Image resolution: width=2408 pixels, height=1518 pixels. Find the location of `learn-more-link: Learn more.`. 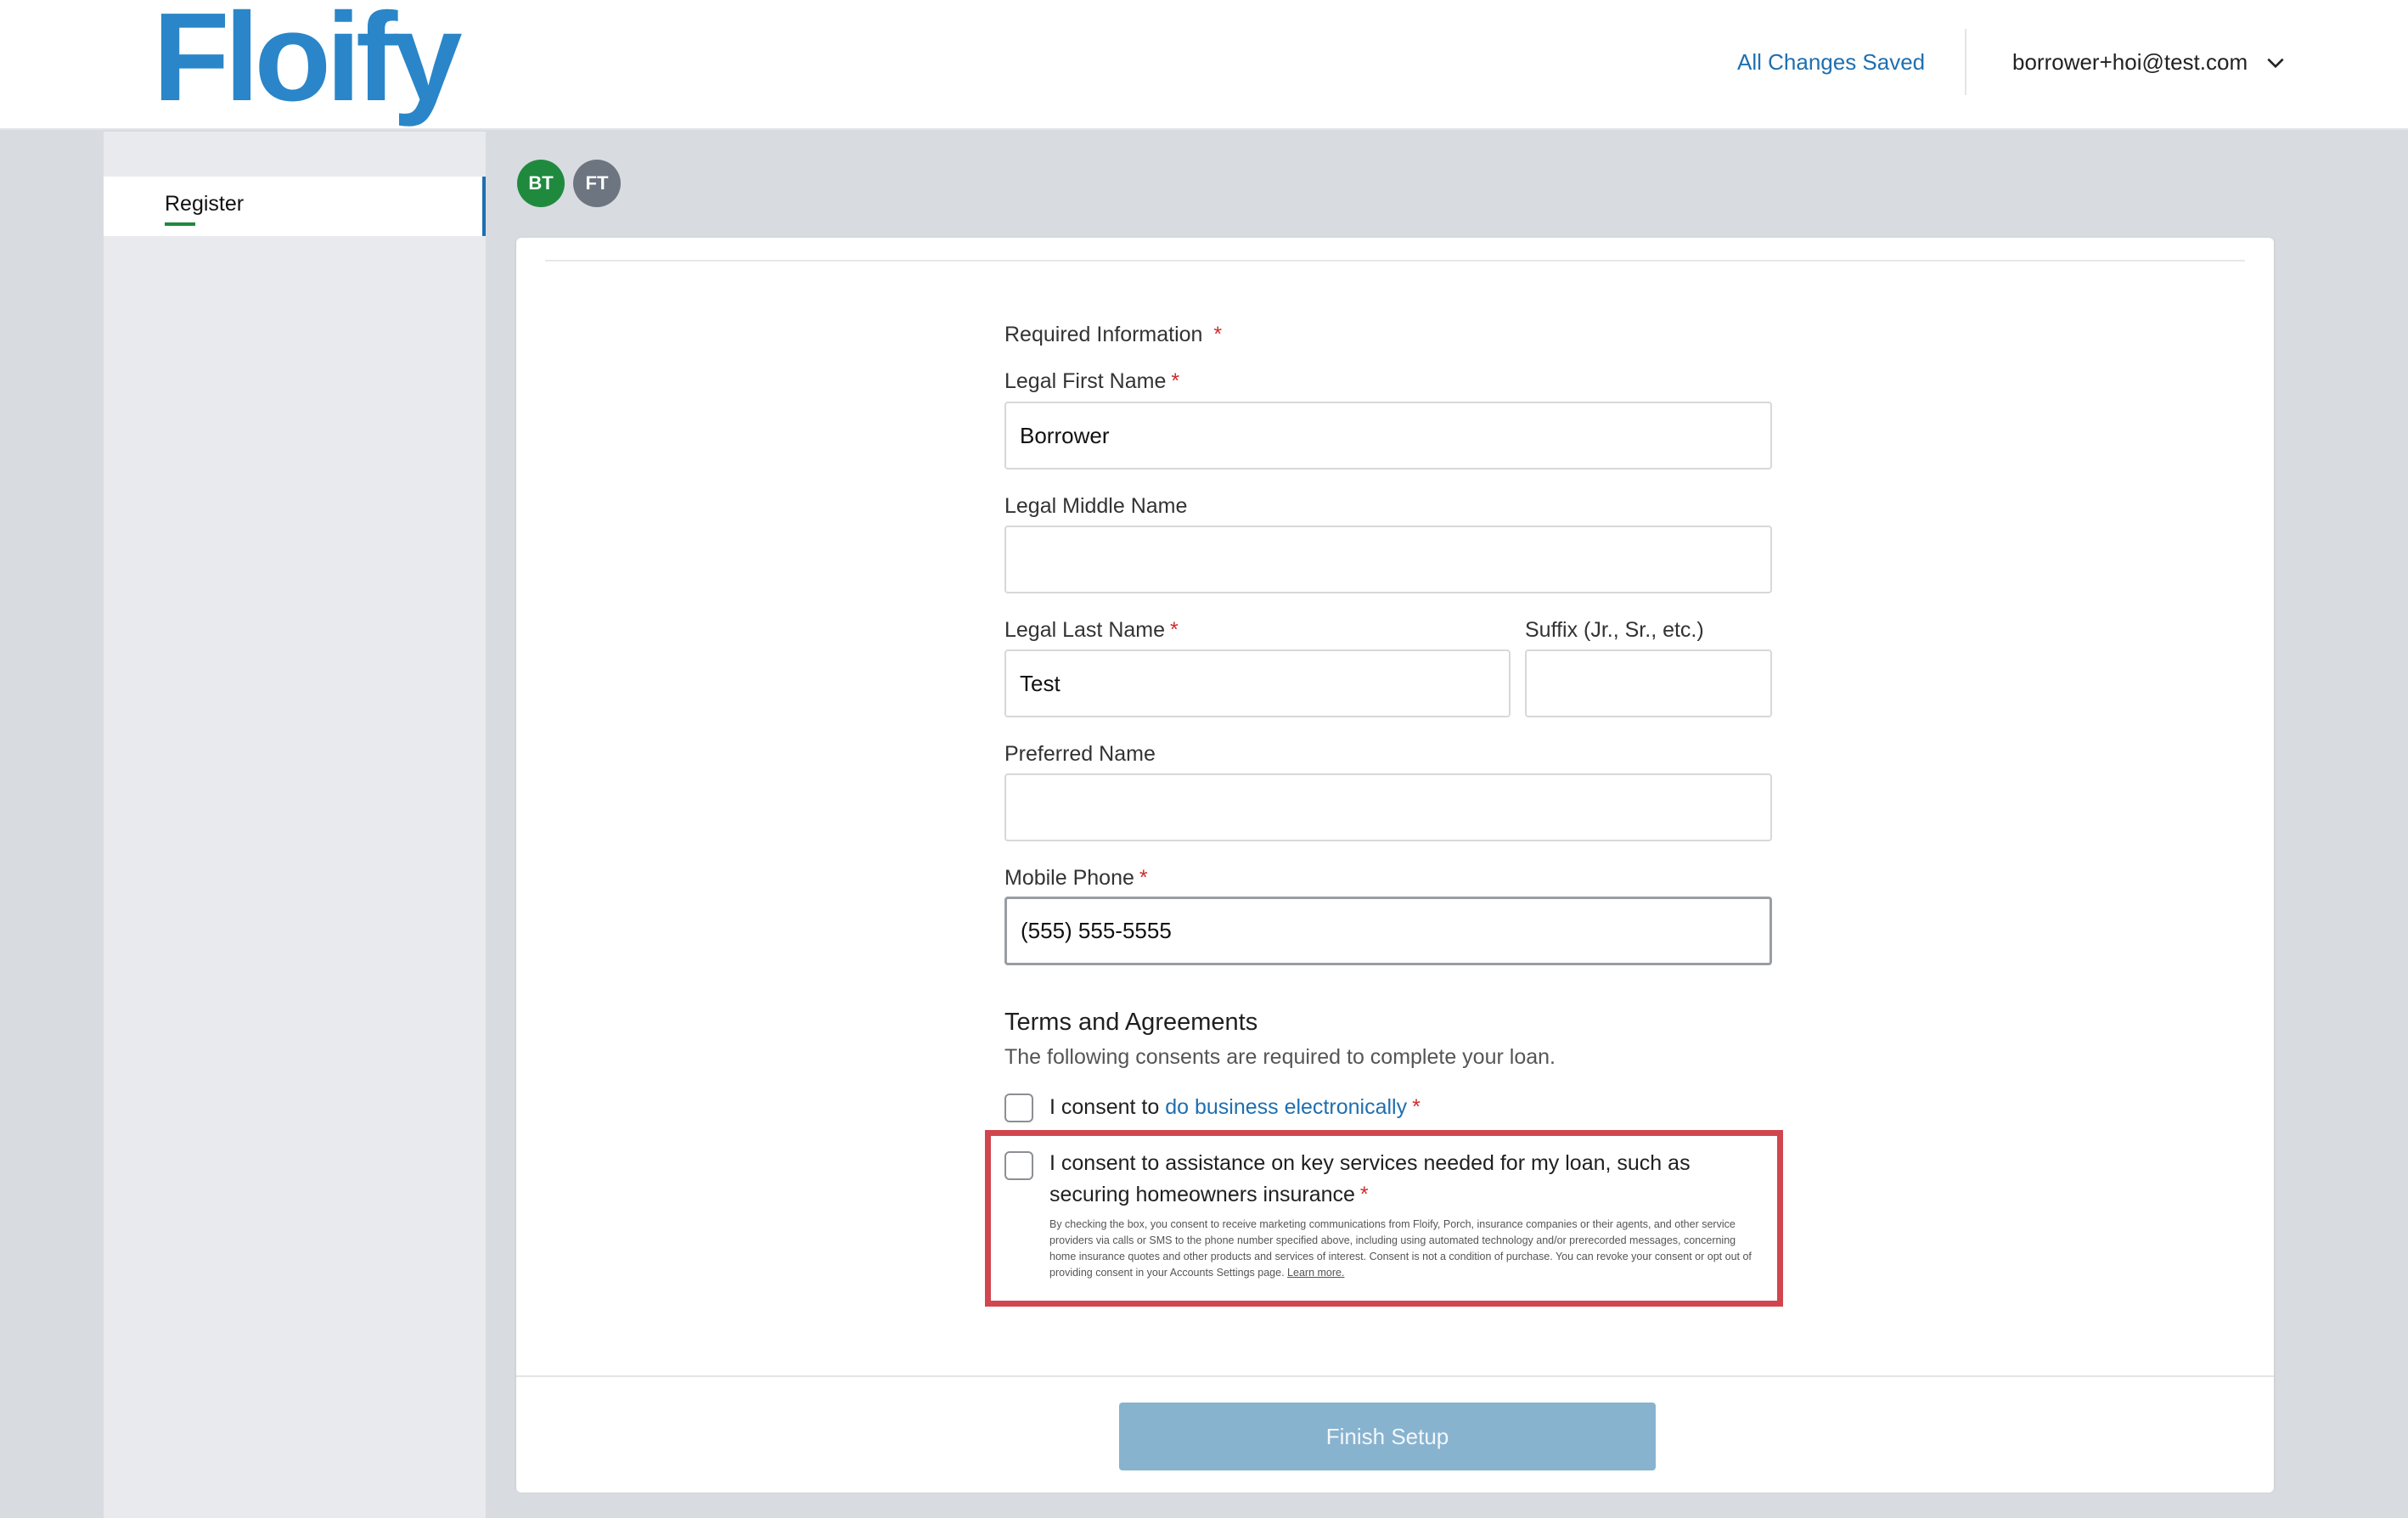

learn-more-link: Learn more. is located at coordinates (1315, 1273).